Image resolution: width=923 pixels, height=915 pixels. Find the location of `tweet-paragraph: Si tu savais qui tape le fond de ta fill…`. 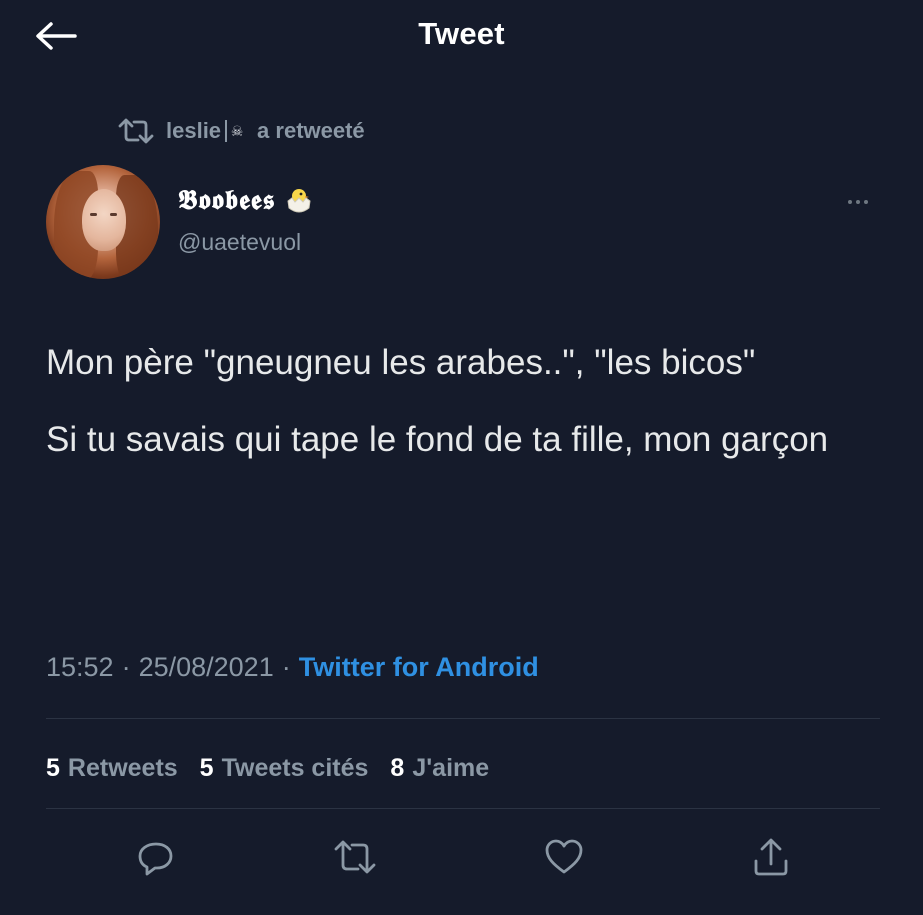

tweet-paragraph: Si tu savais qui tape le fond de ta fill… is located at coordinates (437, 439).